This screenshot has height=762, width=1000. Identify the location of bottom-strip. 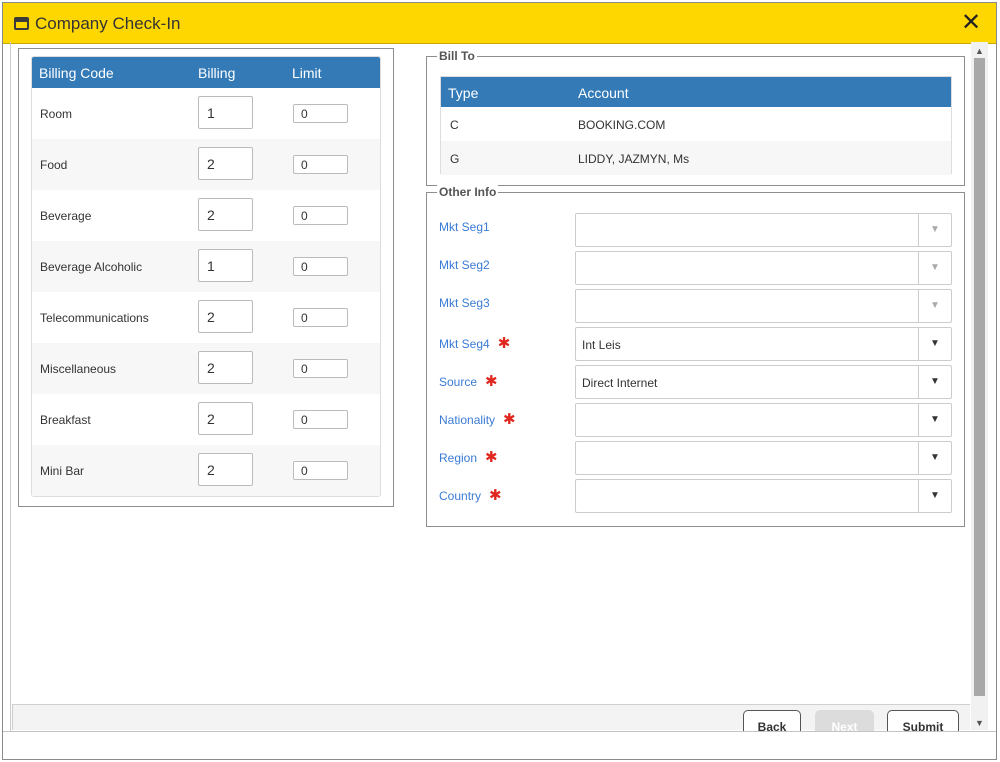
(499, 745).